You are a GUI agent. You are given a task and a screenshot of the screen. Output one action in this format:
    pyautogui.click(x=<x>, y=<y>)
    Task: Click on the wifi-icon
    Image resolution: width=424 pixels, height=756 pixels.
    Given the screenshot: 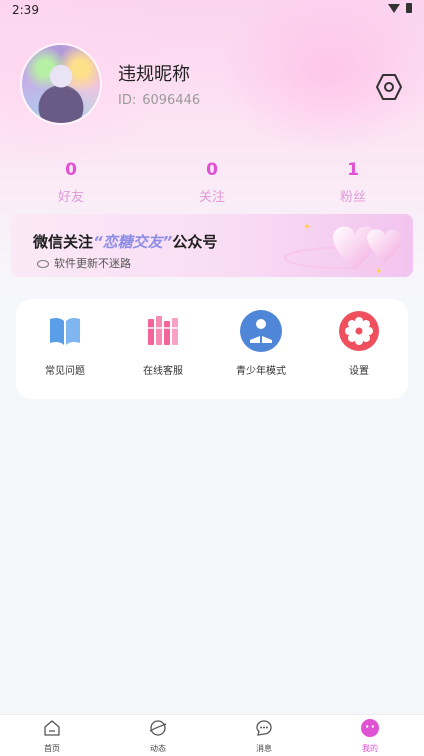 What is the action you would take?
    pyautogui.click(x=394, y=8)
    